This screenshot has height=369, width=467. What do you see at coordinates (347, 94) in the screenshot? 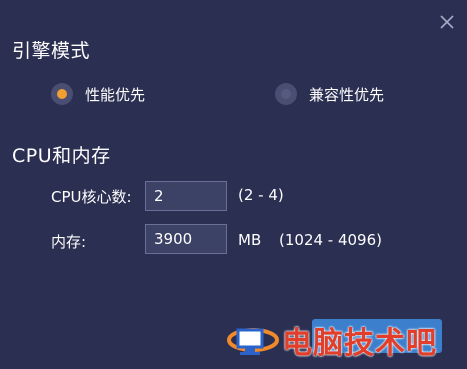
I see `radio-compatibility-label: 兼容性优先` at bounding box center [347, 94].